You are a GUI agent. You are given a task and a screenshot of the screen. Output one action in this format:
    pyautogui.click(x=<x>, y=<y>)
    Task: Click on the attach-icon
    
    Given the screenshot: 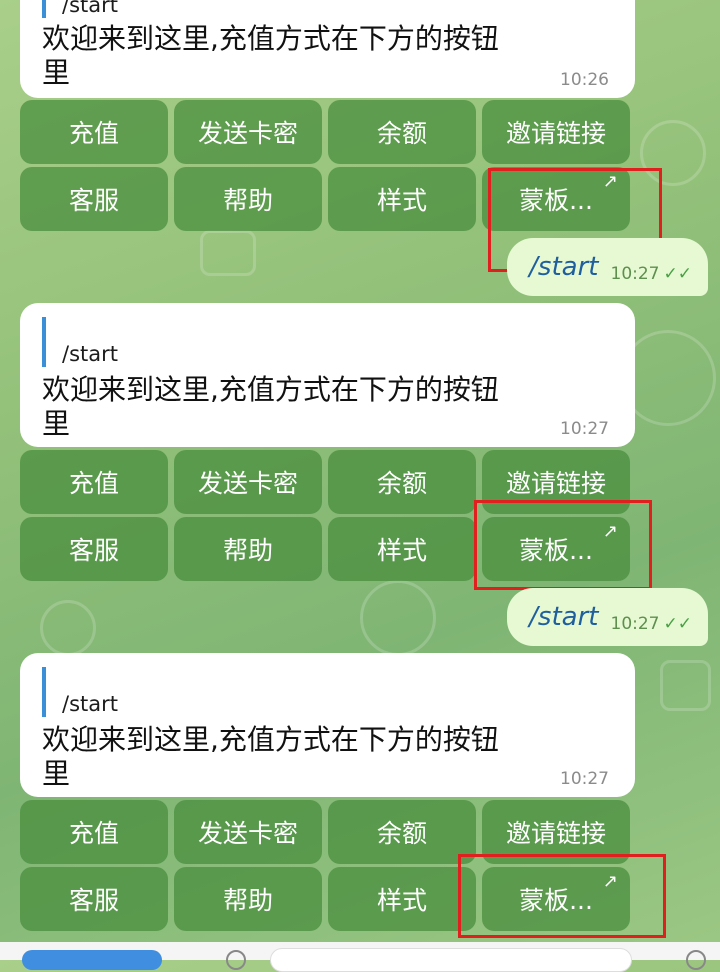 What is the action you would take?
    pyautogui.click(x=696, y=960)
    